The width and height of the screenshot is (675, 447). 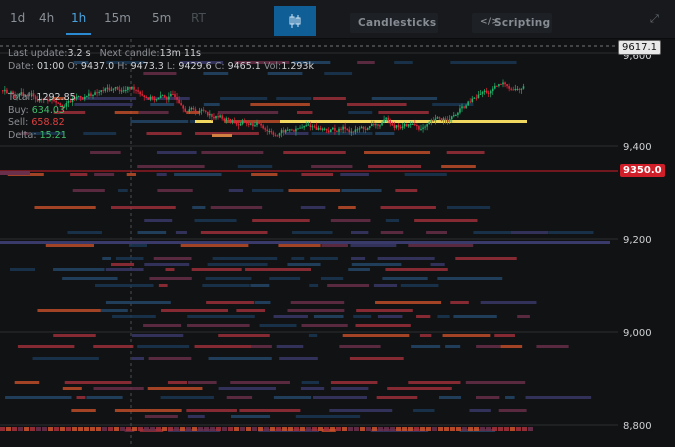 I want to click on timeframe-15m: 15m, so click(x=117, y=18).